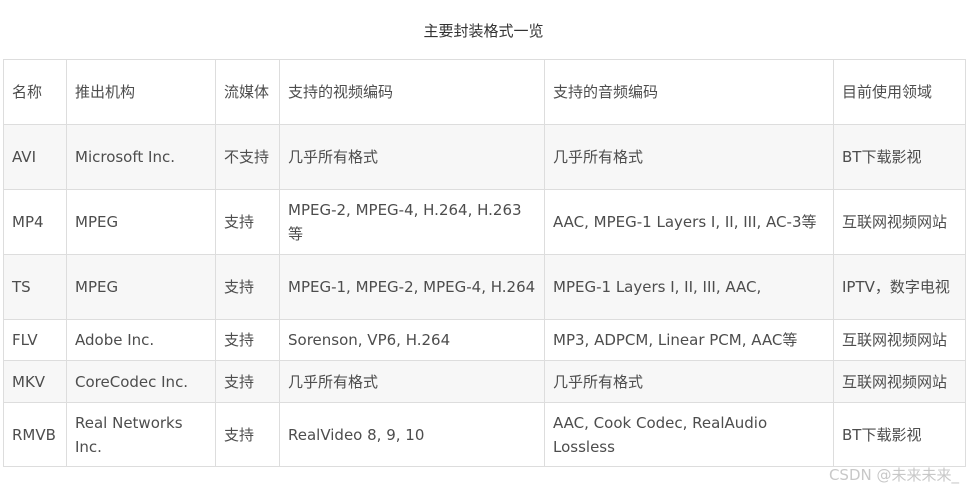  Describe the element at coordinates (141, 157) in the screenshot. I see `cell-publisher: Microsoft Inc.` at that location.